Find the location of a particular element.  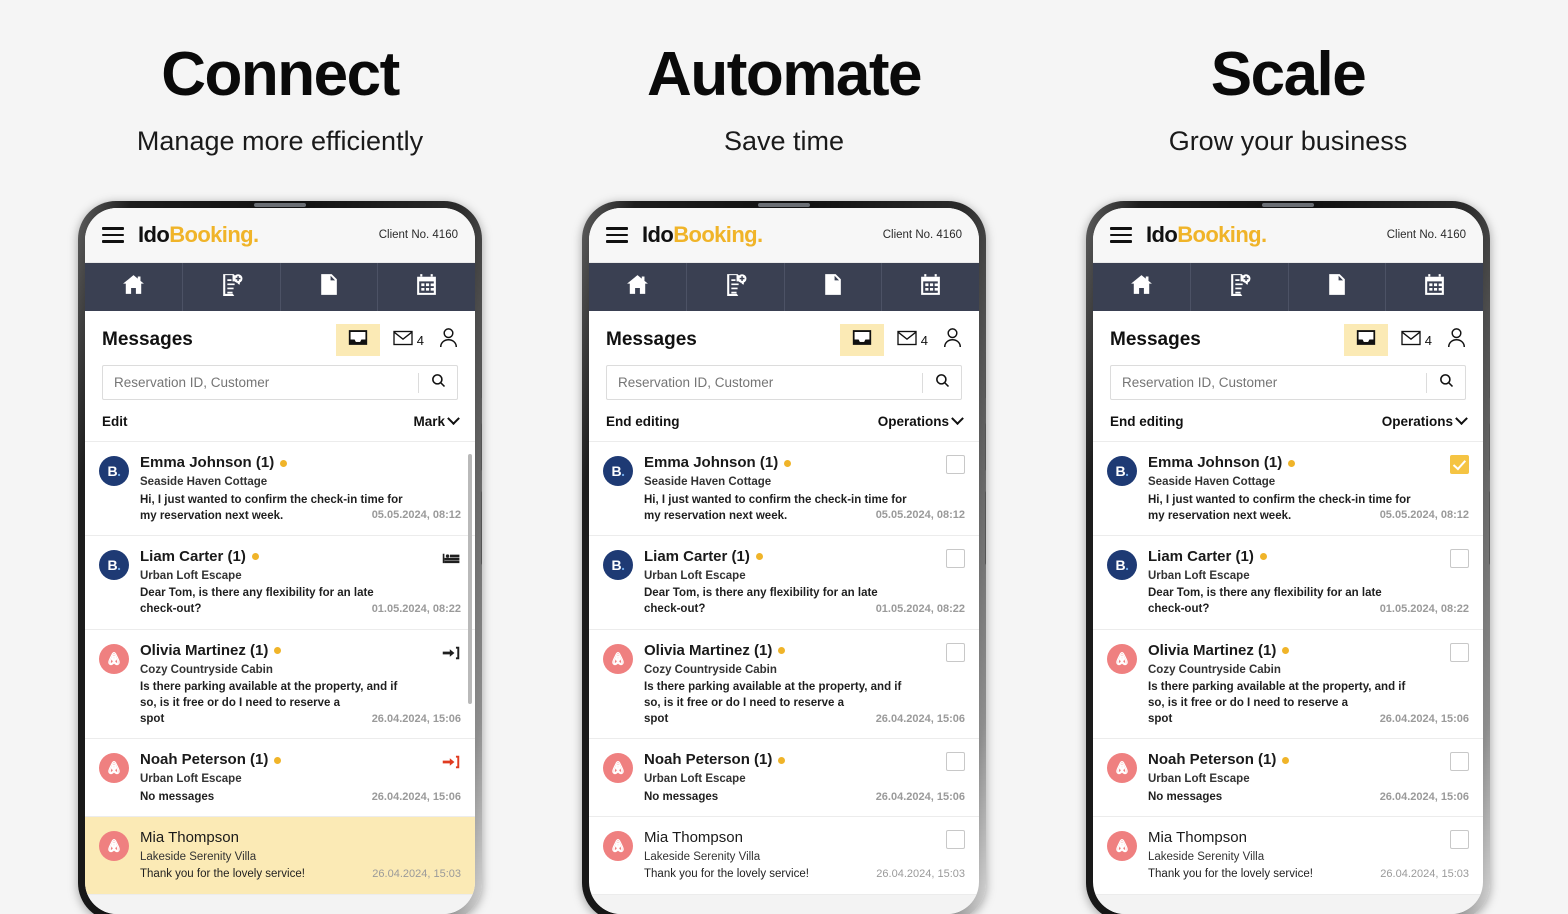

message-property: Cozy Countryside Cabin is located at coordinates (710, 669).